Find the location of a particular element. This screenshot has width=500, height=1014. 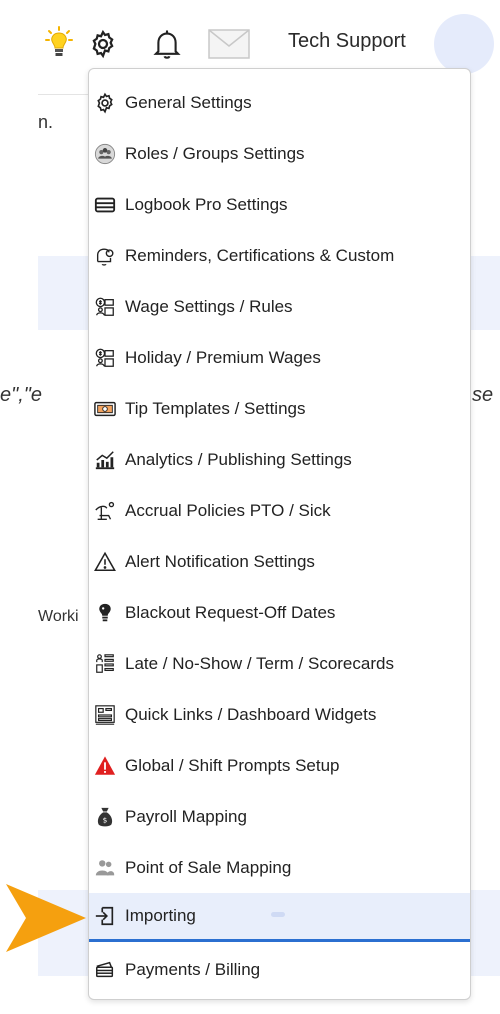

menu-item-pos-mapping: Point of Sale Mapping is located at coordinates (279, 868).